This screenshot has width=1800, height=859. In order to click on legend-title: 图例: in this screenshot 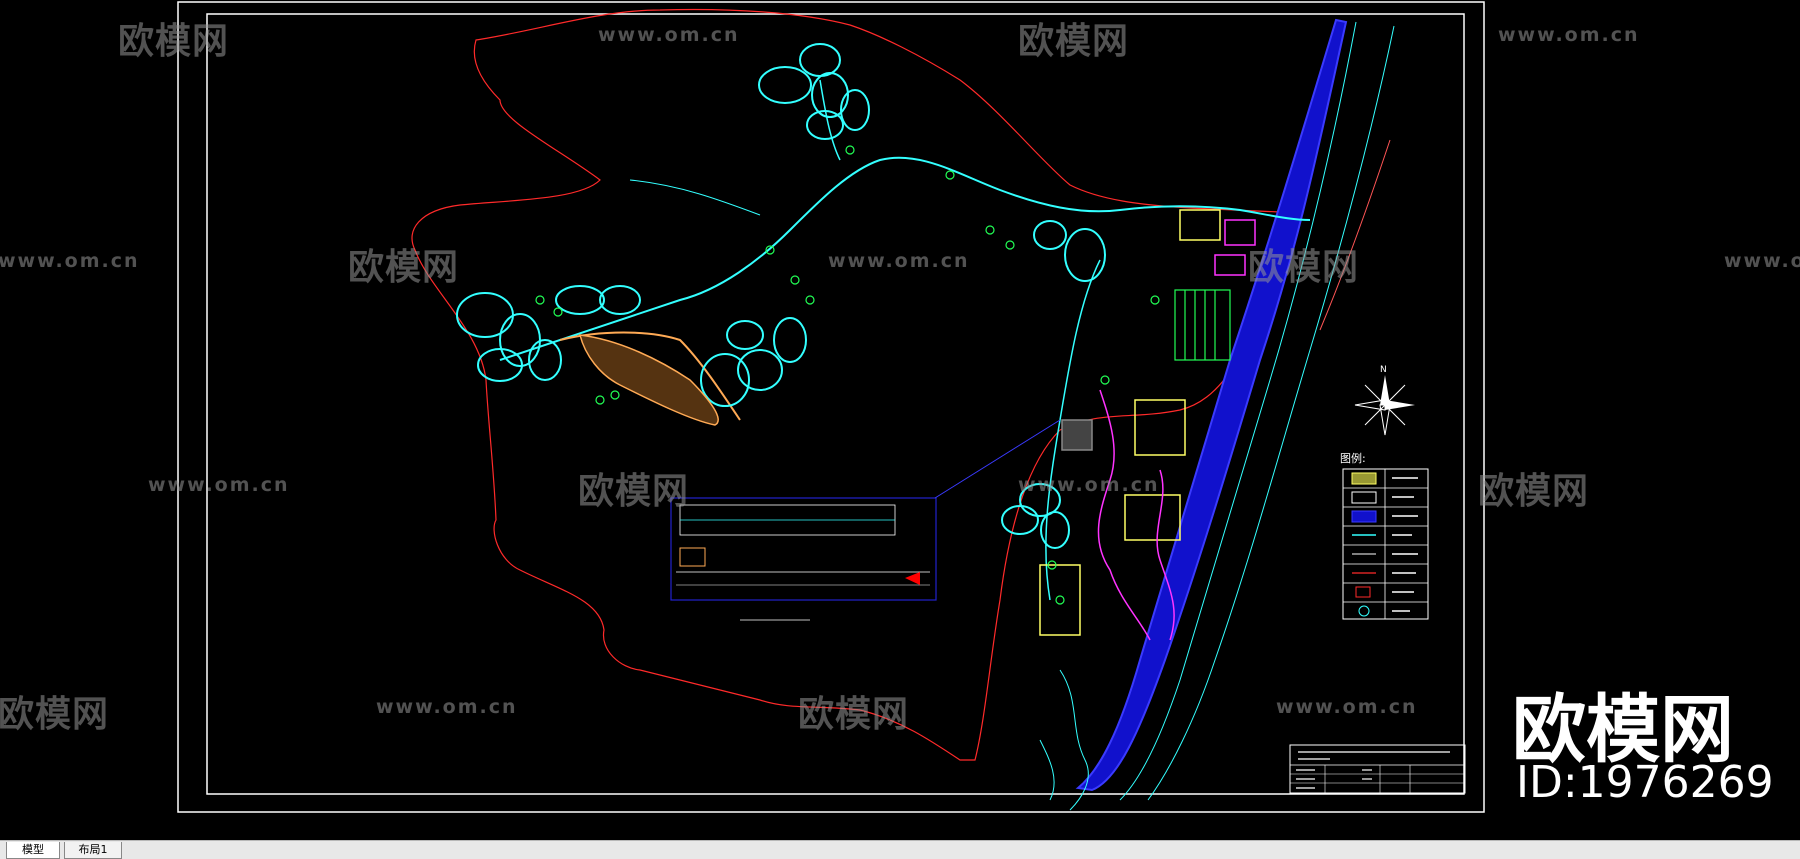, I will do `click(1353, 458)`.